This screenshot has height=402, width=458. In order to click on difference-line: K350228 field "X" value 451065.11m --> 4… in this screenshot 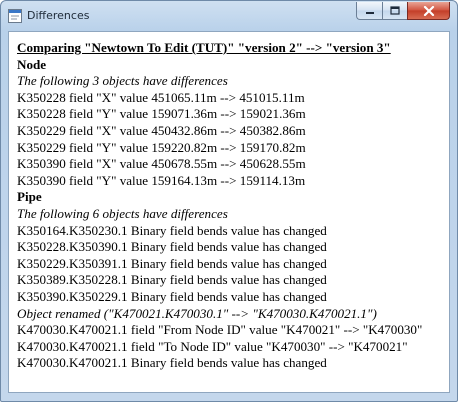, I will do `click(161, 97)`.